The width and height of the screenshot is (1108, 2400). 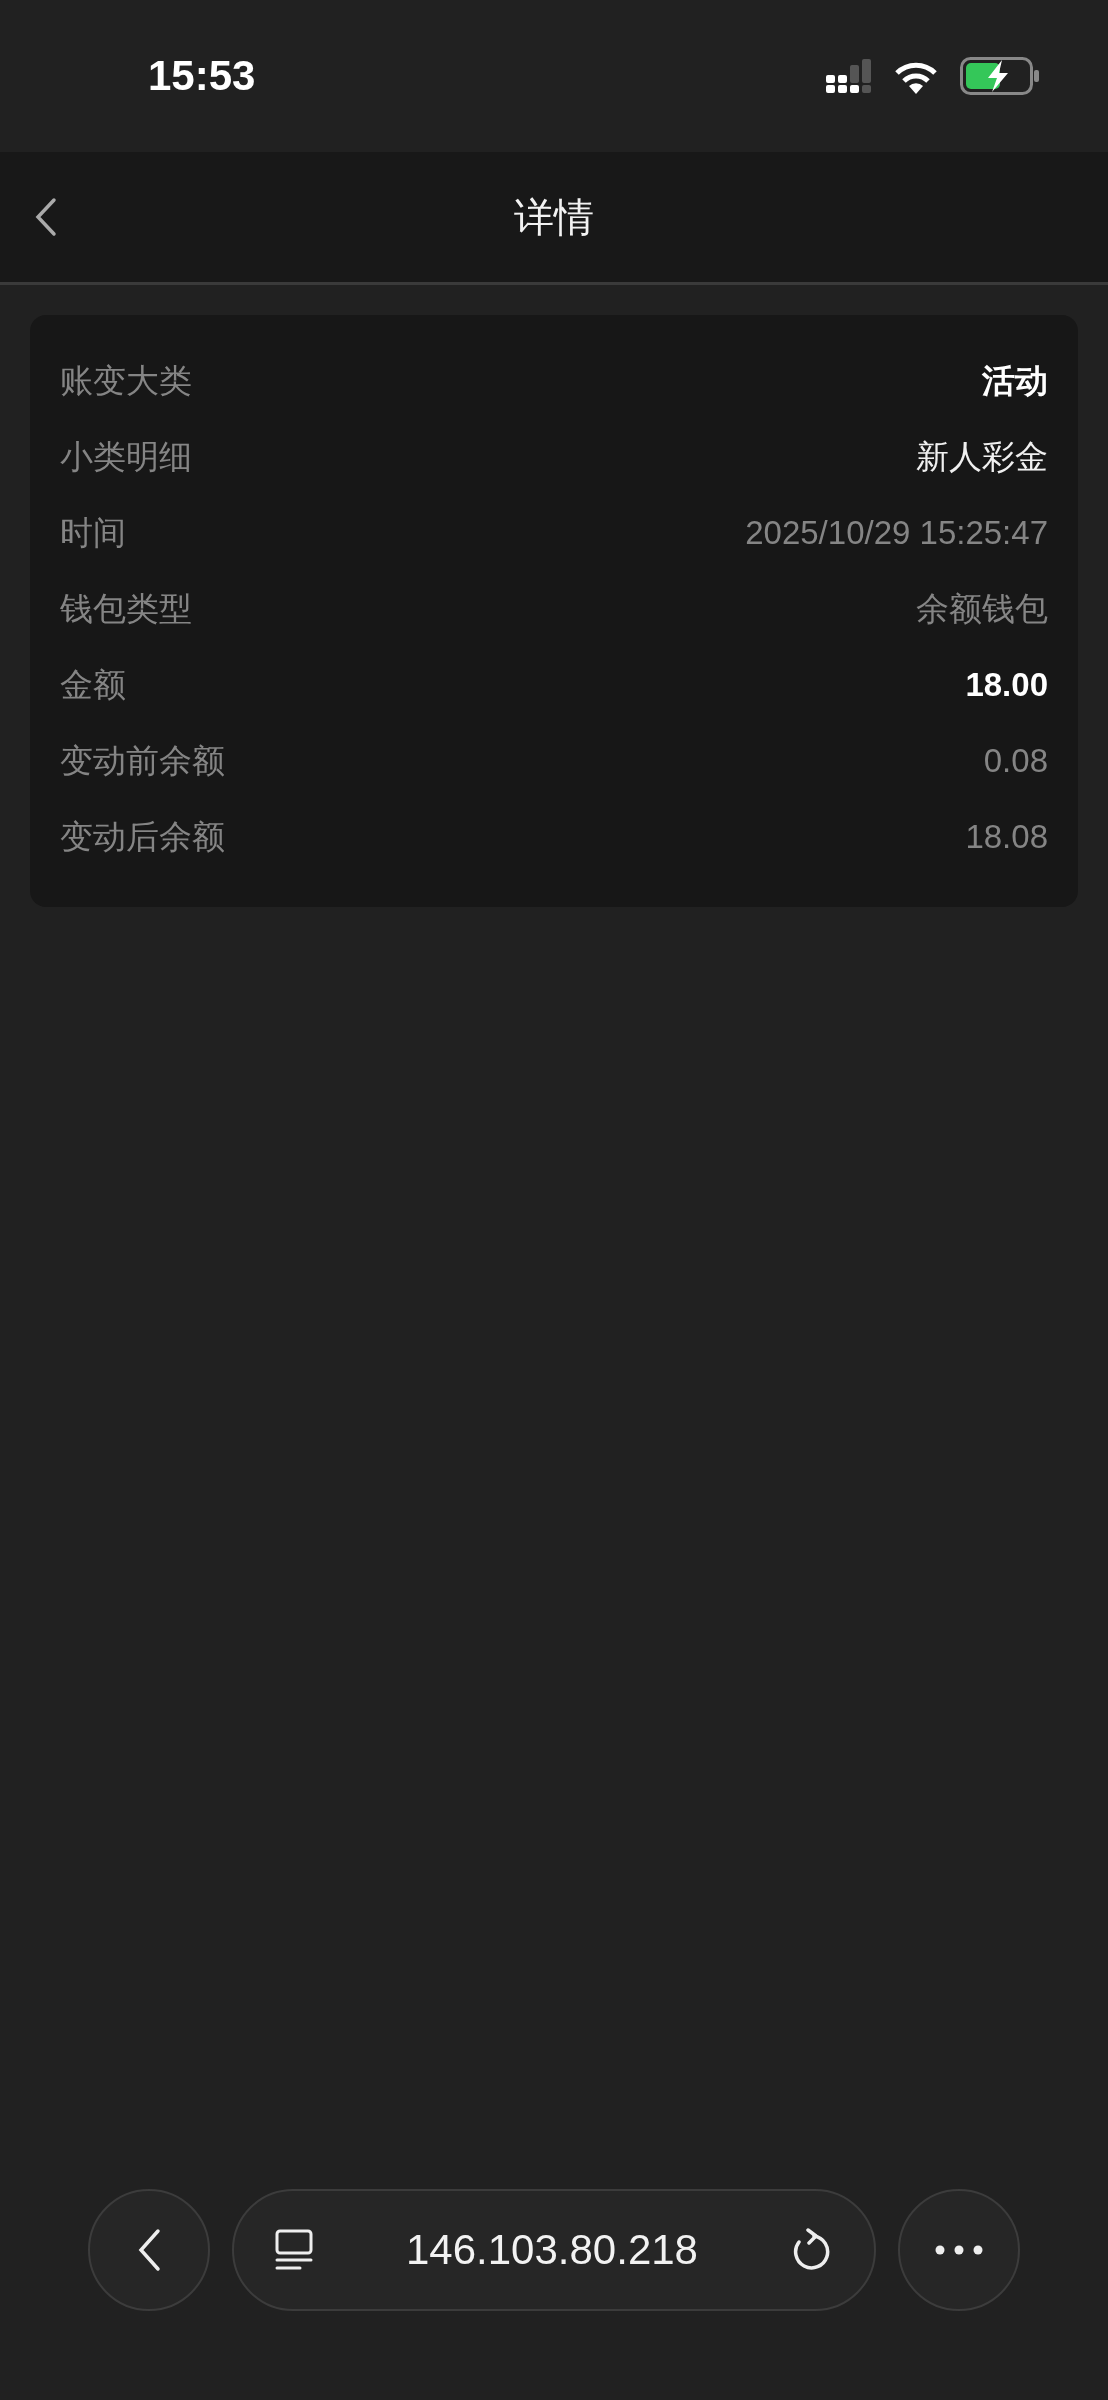 I want to click on battery-charging-icon, so click(x=1000, y=76).